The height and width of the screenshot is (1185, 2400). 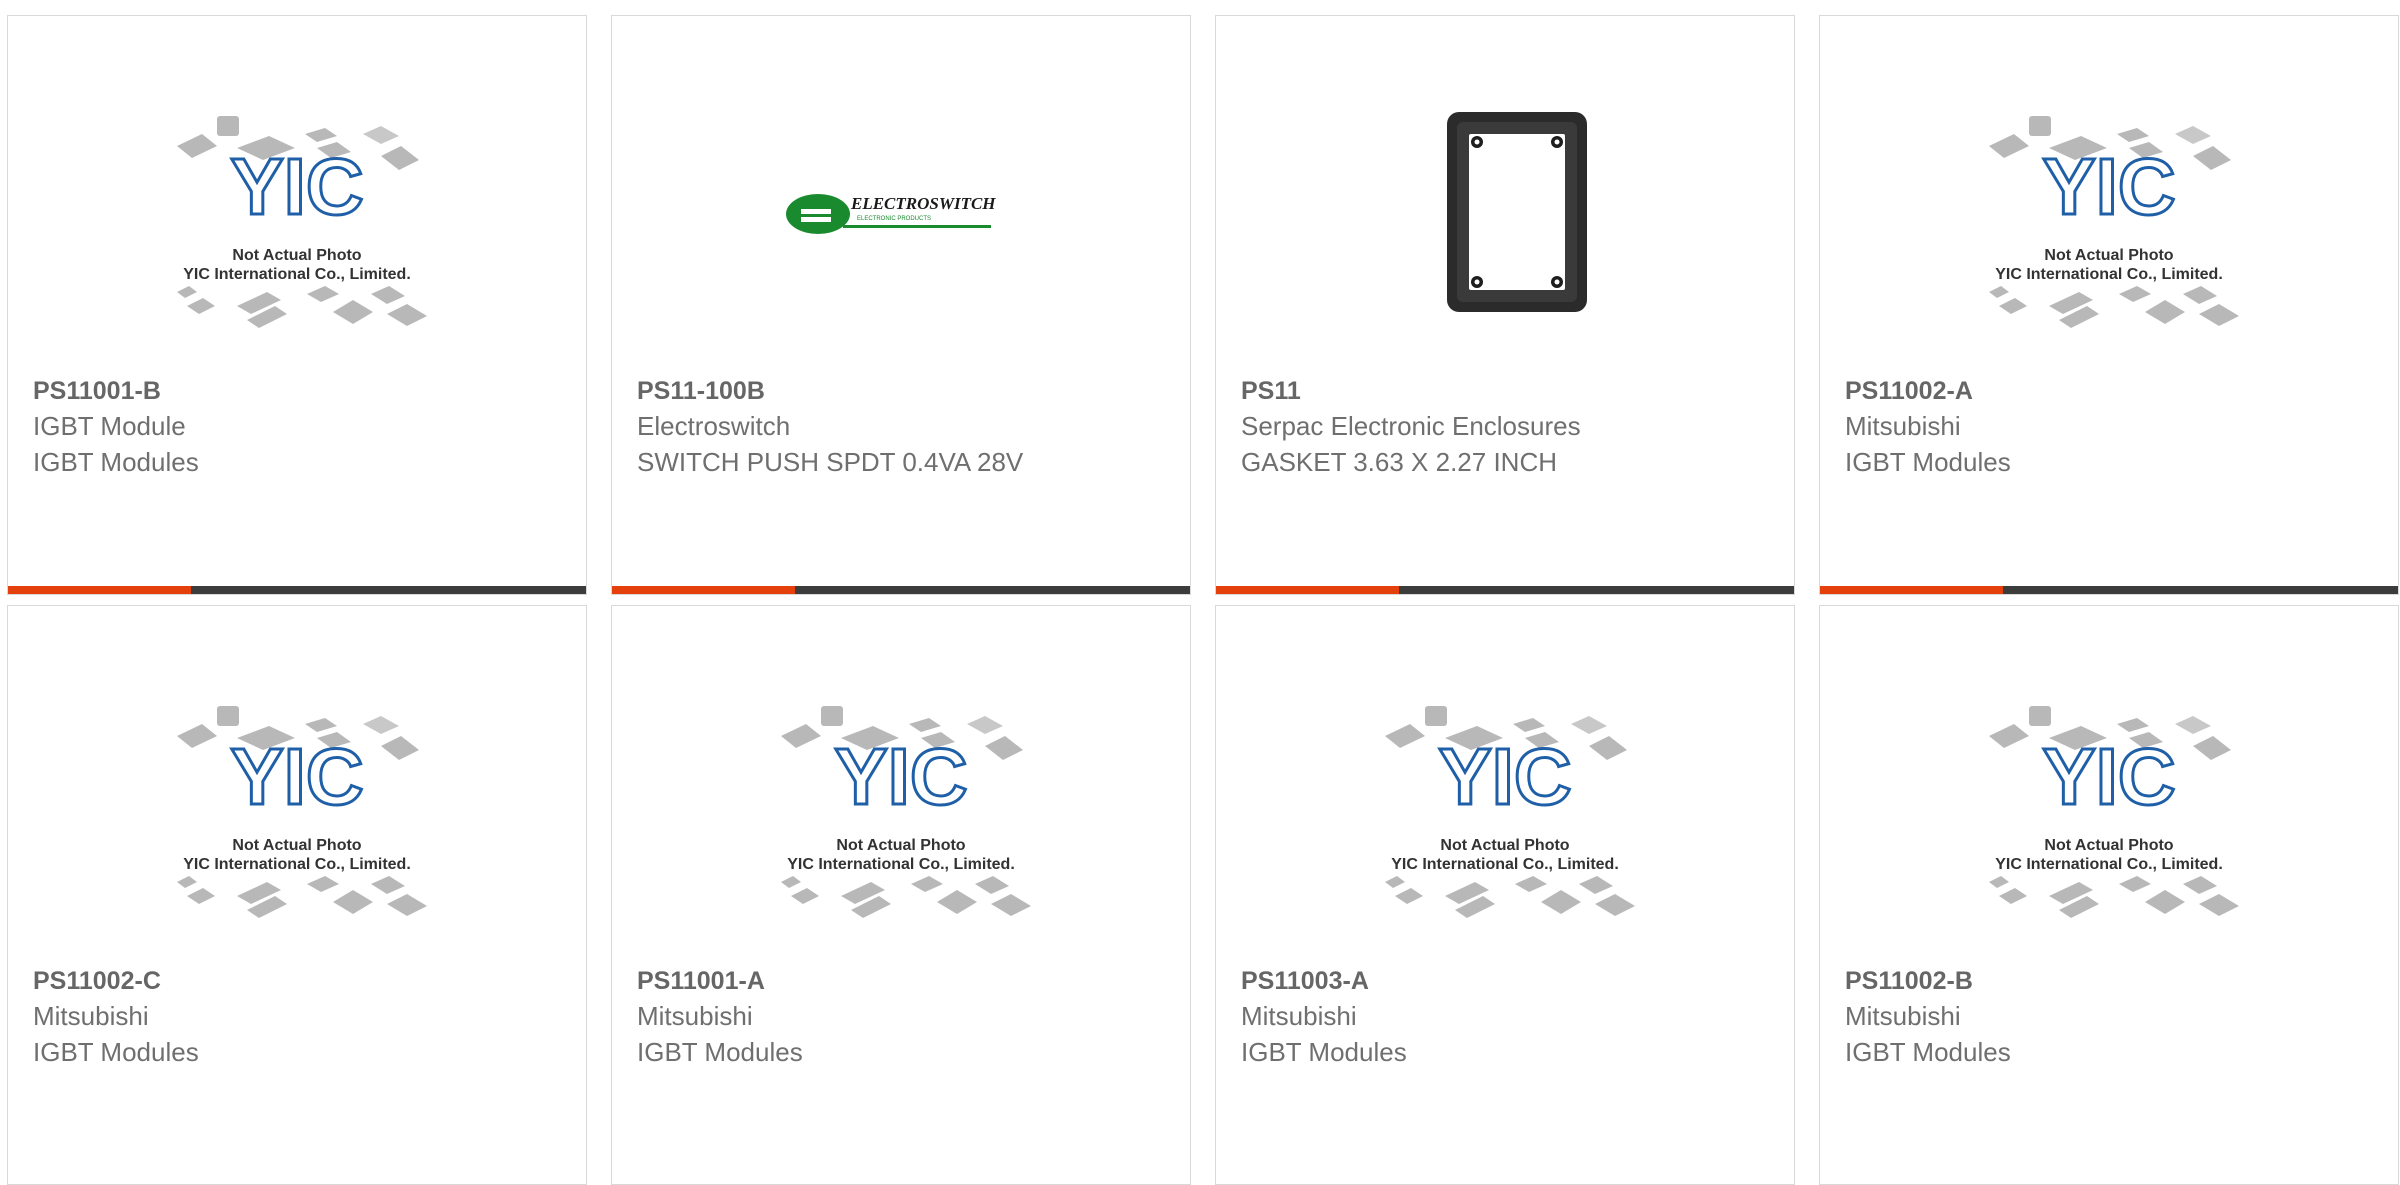 I want to click on product-manufacturer: Serpac Electronic Enclosures, so click(x=1411, y=426).